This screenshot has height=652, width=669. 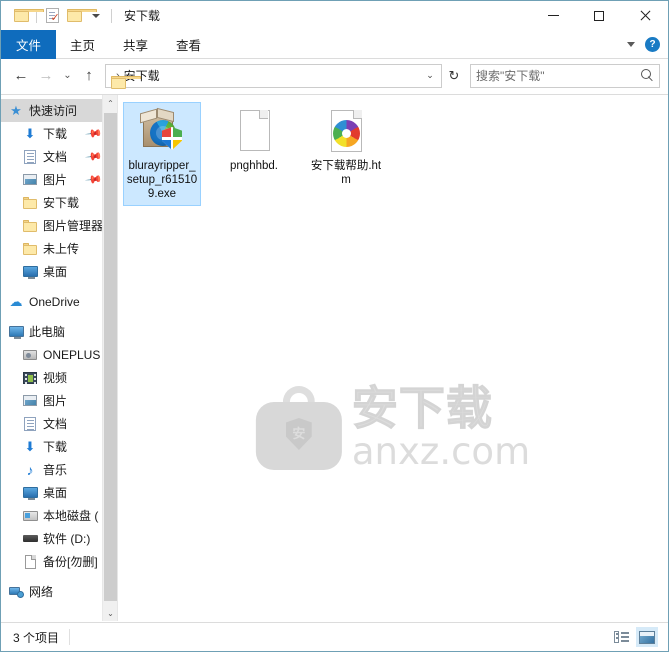 I want to click on watermark-brand-cn: 安下载, so click(x=422, y=407).